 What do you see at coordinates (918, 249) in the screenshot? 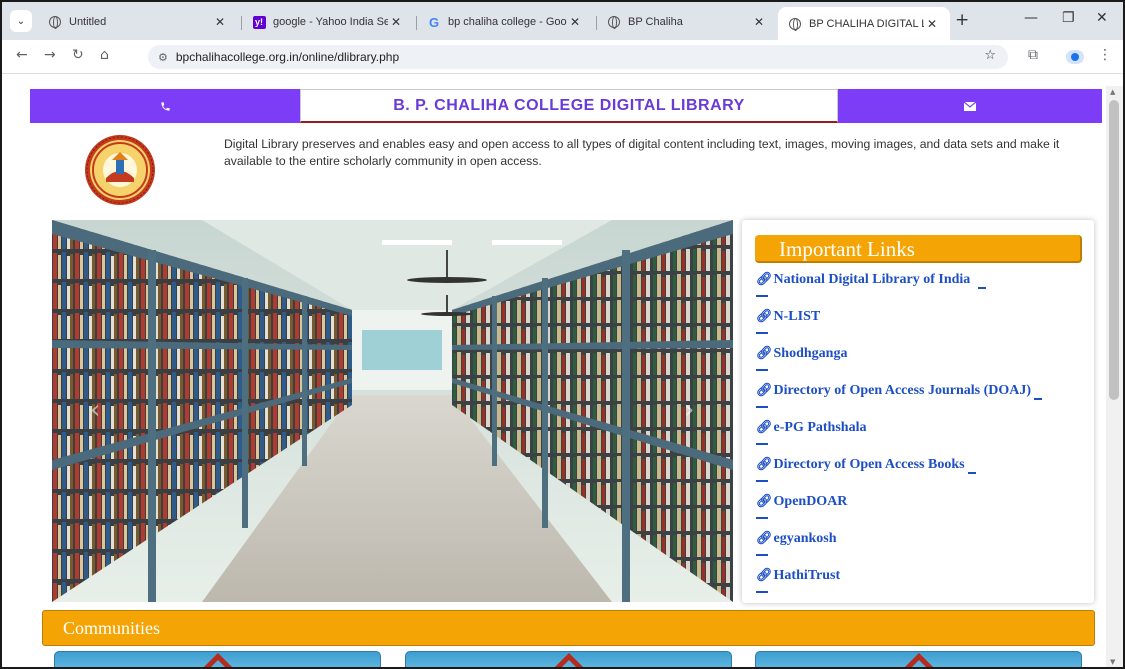
I see `important-links-title: Important Links` at bounding box center [918, 249].